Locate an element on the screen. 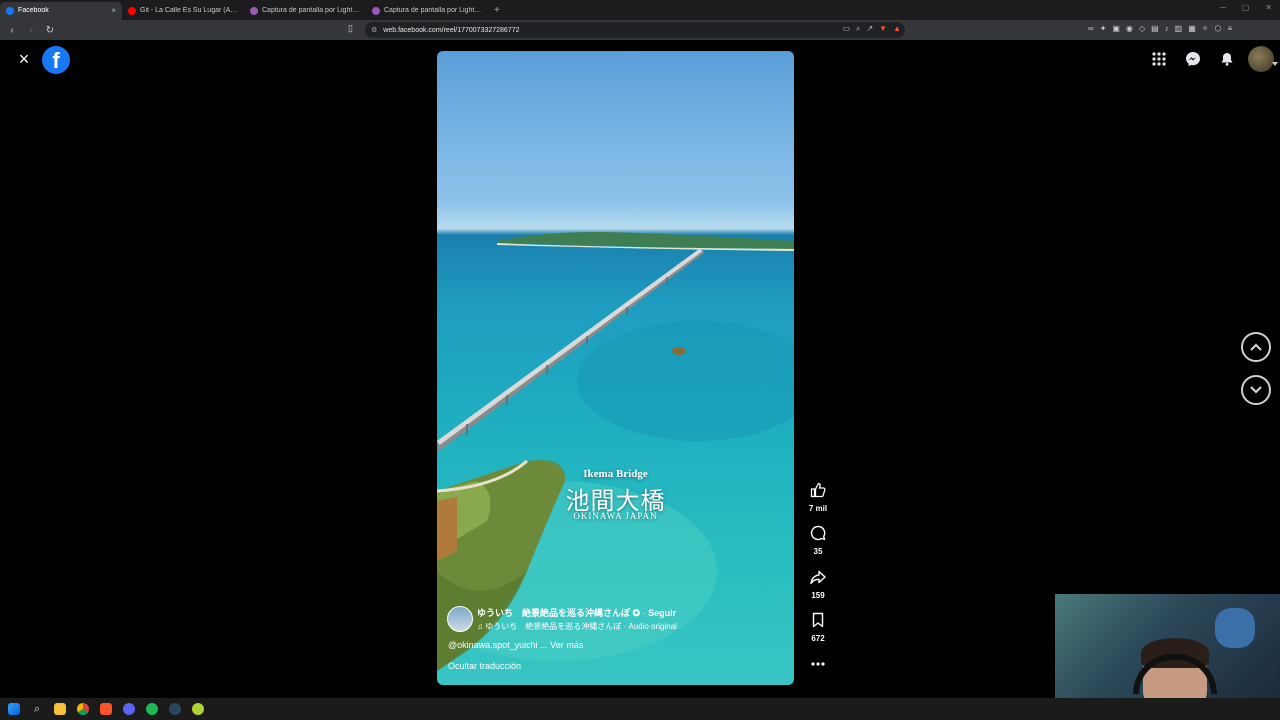 This screenshot has width=1280, height=720. youtube-favicon-icon is located at coordinates (132, 10).